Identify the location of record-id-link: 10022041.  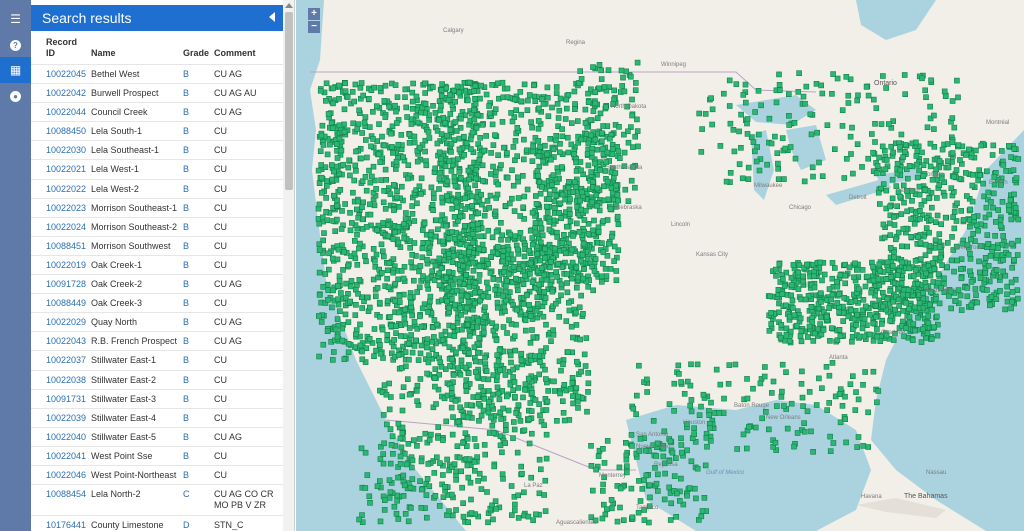
(66, 456).